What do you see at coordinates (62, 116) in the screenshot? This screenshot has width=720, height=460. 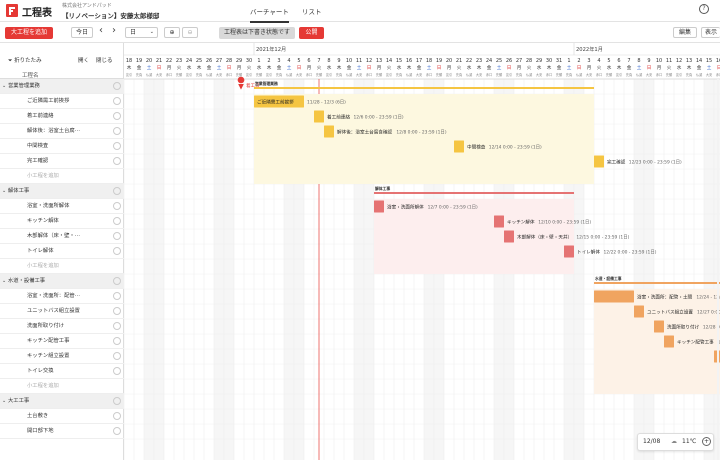 I see `task-row: 着工前連絡` at bounding box center [62, 116].